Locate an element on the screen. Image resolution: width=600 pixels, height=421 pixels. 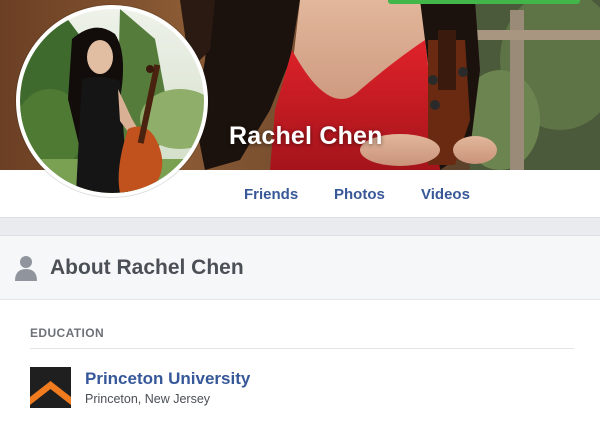
shield-logo is located at coordinates (50, 387).